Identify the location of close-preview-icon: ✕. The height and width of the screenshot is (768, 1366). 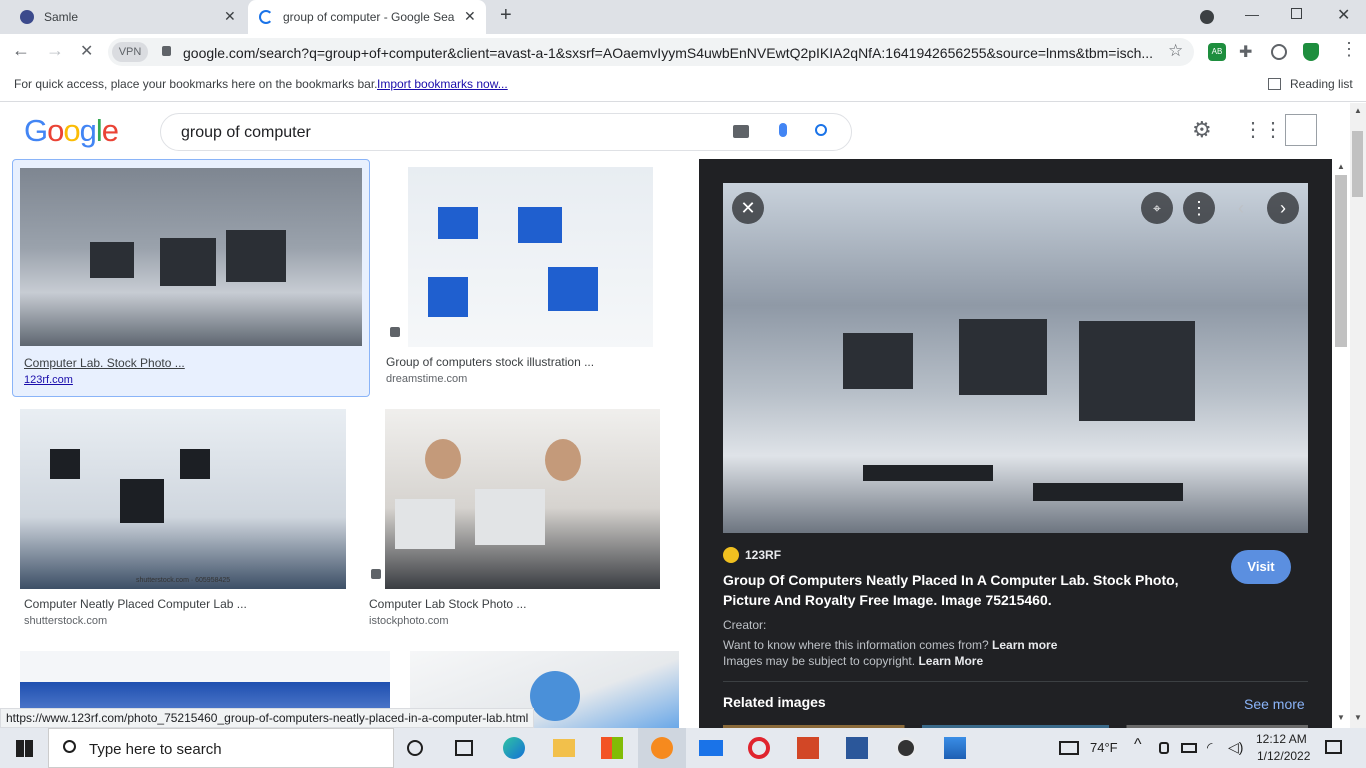
(748, 208).